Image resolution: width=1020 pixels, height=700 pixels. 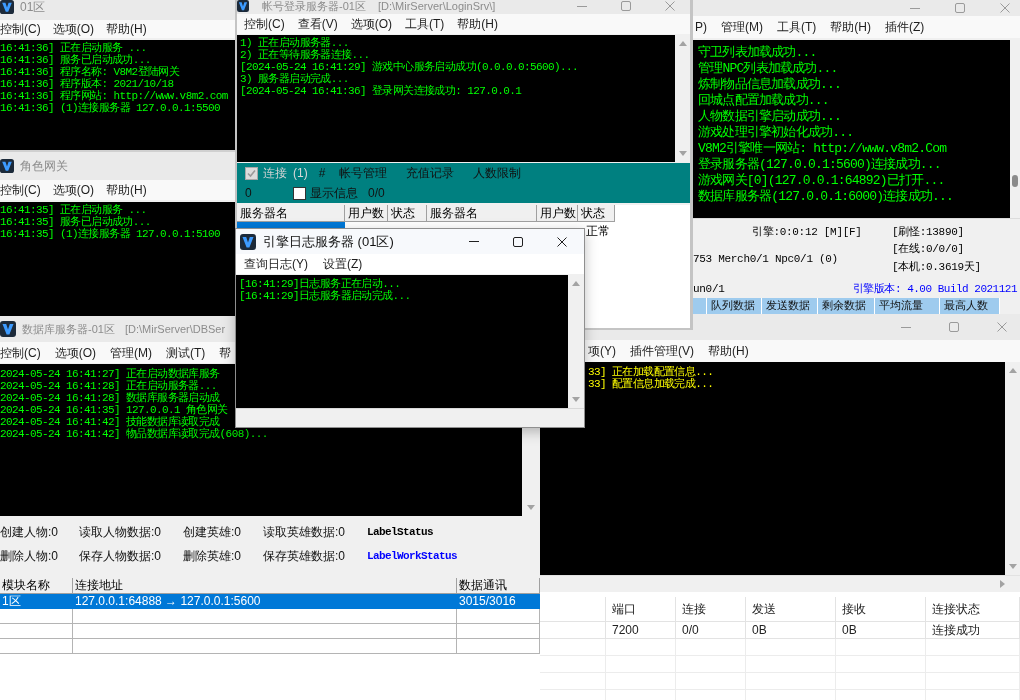 I want to click on menu-item: 插件(Z), so click(x=905, y=27).